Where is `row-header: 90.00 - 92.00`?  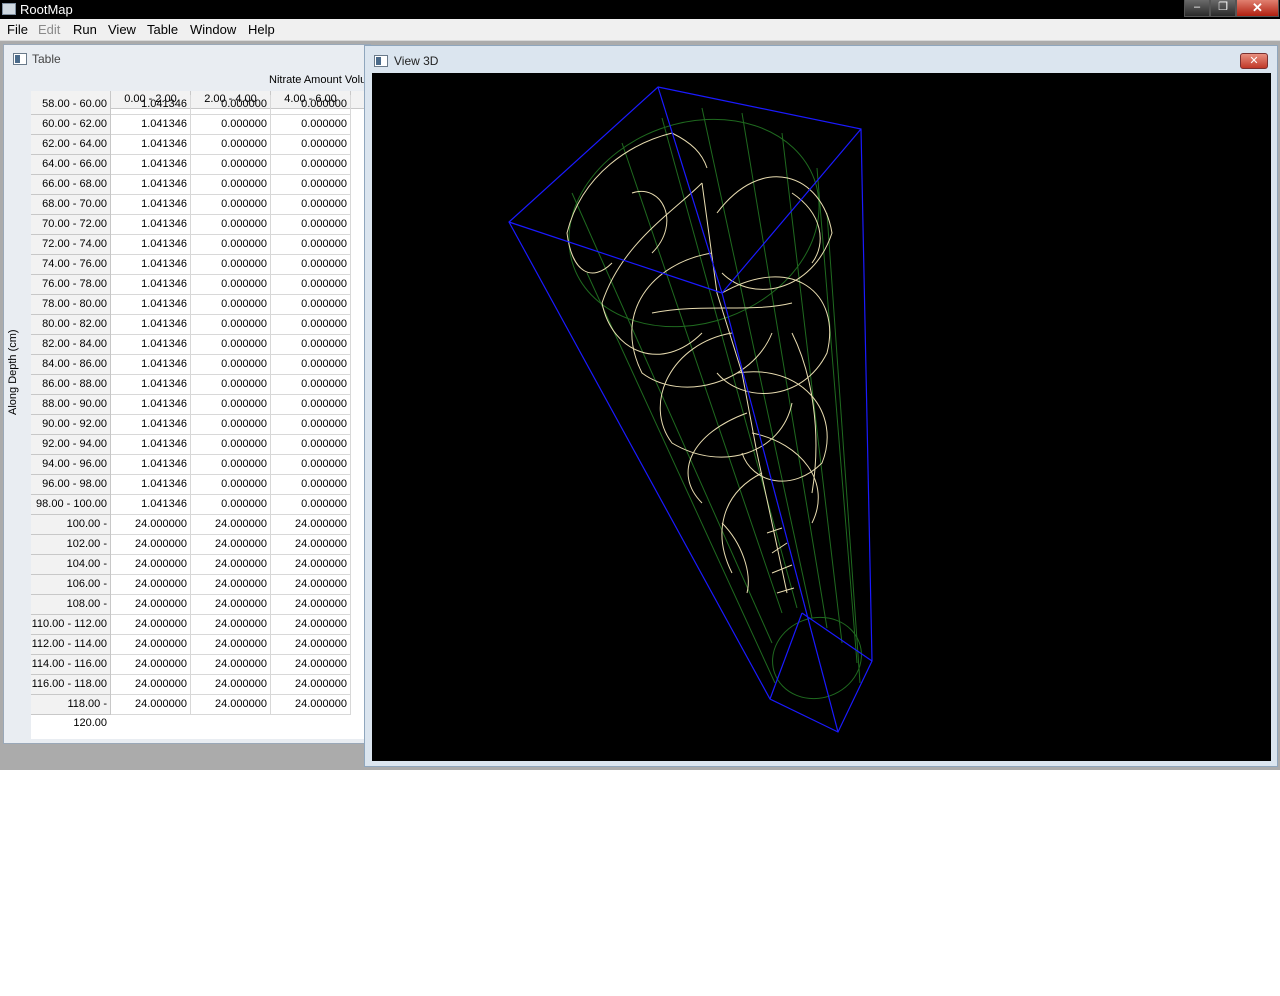 row-header: 90.00 - 92.00 is located at coordinates (71, 425).